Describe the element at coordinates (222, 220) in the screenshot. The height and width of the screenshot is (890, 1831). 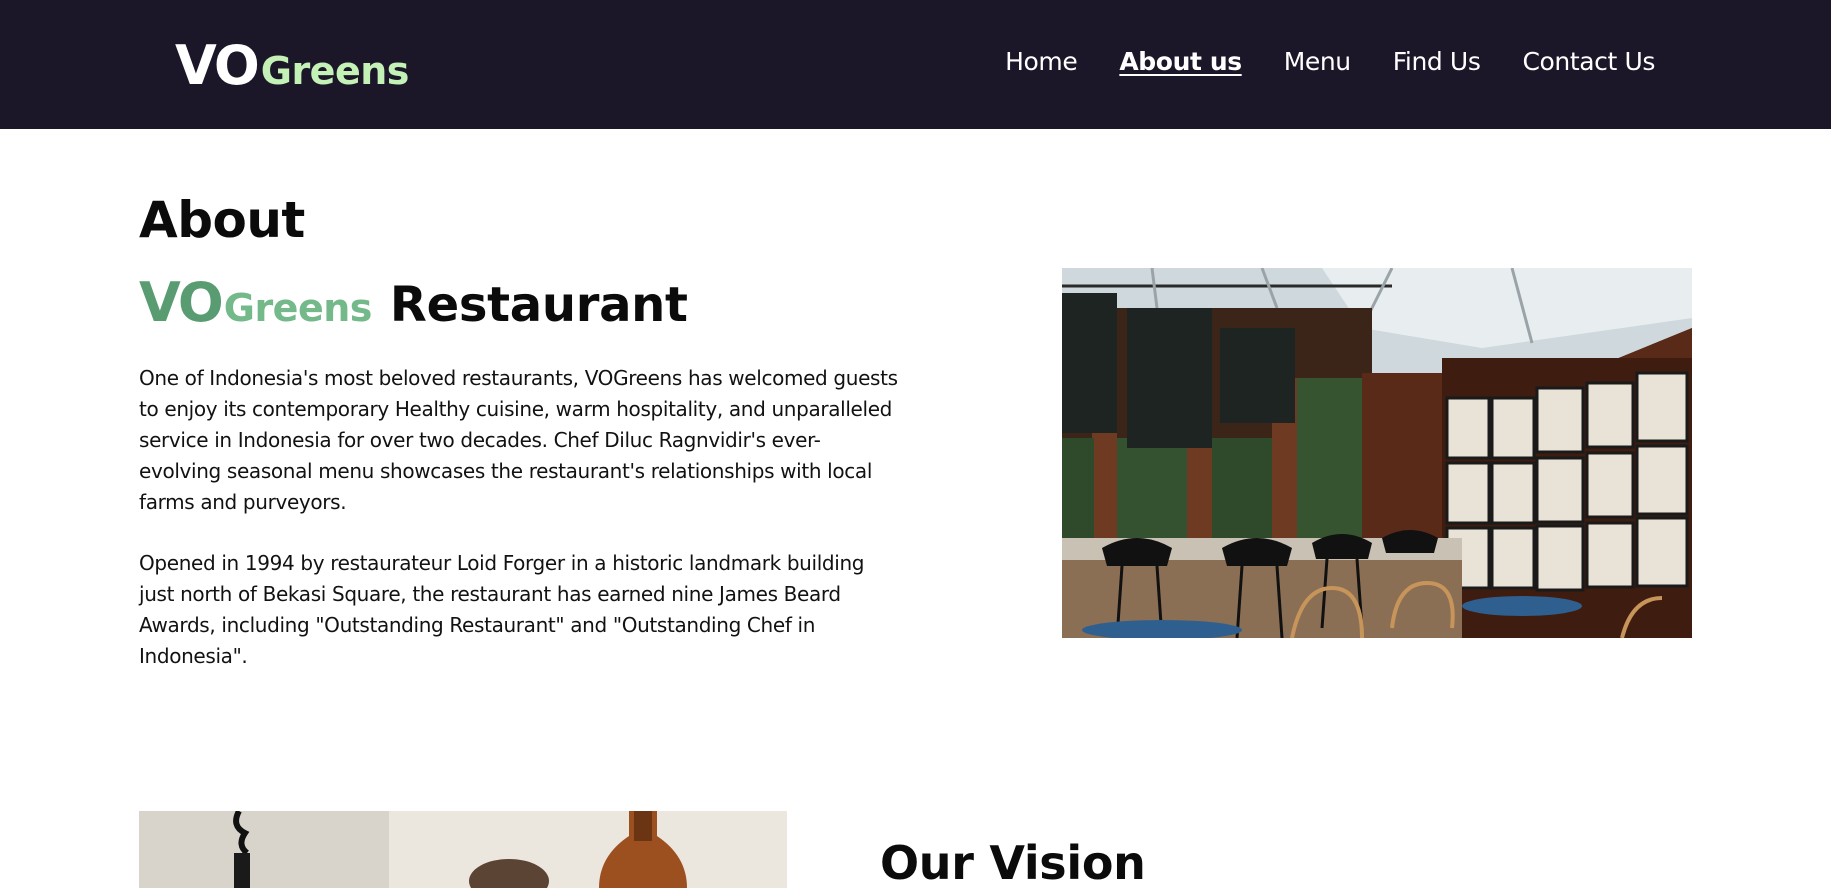
I see `about-heading: About` at that location.